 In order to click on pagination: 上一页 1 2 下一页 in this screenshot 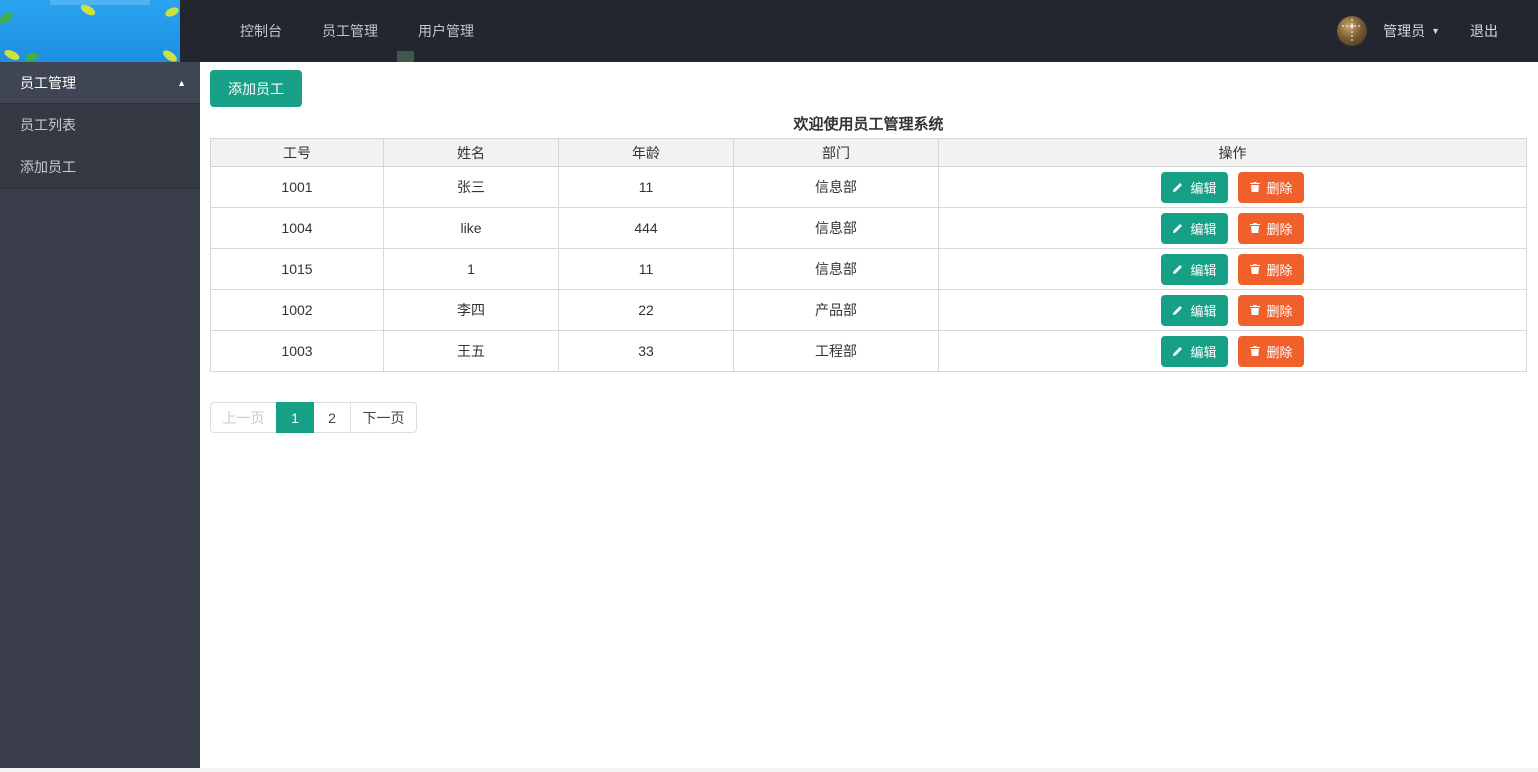, I will do `click(313, 417)`.